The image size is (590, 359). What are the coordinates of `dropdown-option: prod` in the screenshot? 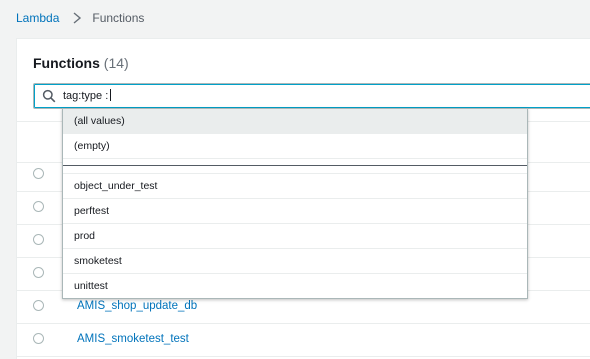 It's located at (295, 236).